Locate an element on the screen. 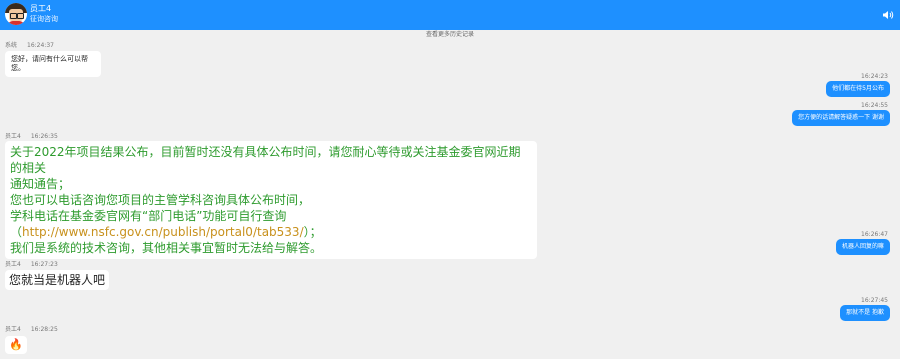 Image resolution: width=900 pixels, height=359 pixels. message-time: 16:24:23 is located at coordinates (874, 76).